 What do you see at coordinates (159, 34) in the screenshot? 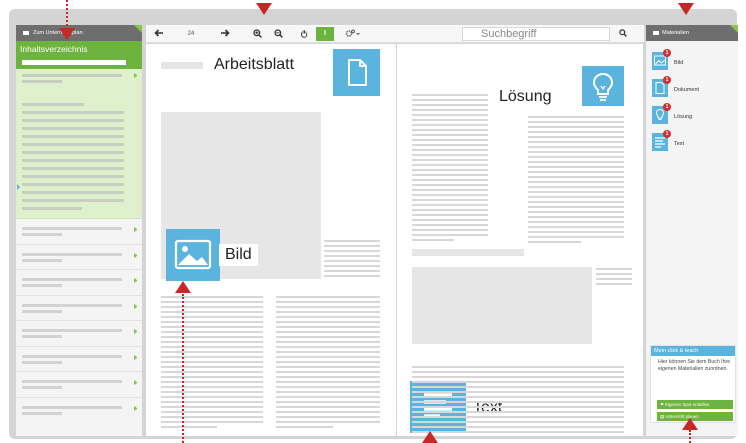
I see `prev-page-button` at bounding box center [159, 34].